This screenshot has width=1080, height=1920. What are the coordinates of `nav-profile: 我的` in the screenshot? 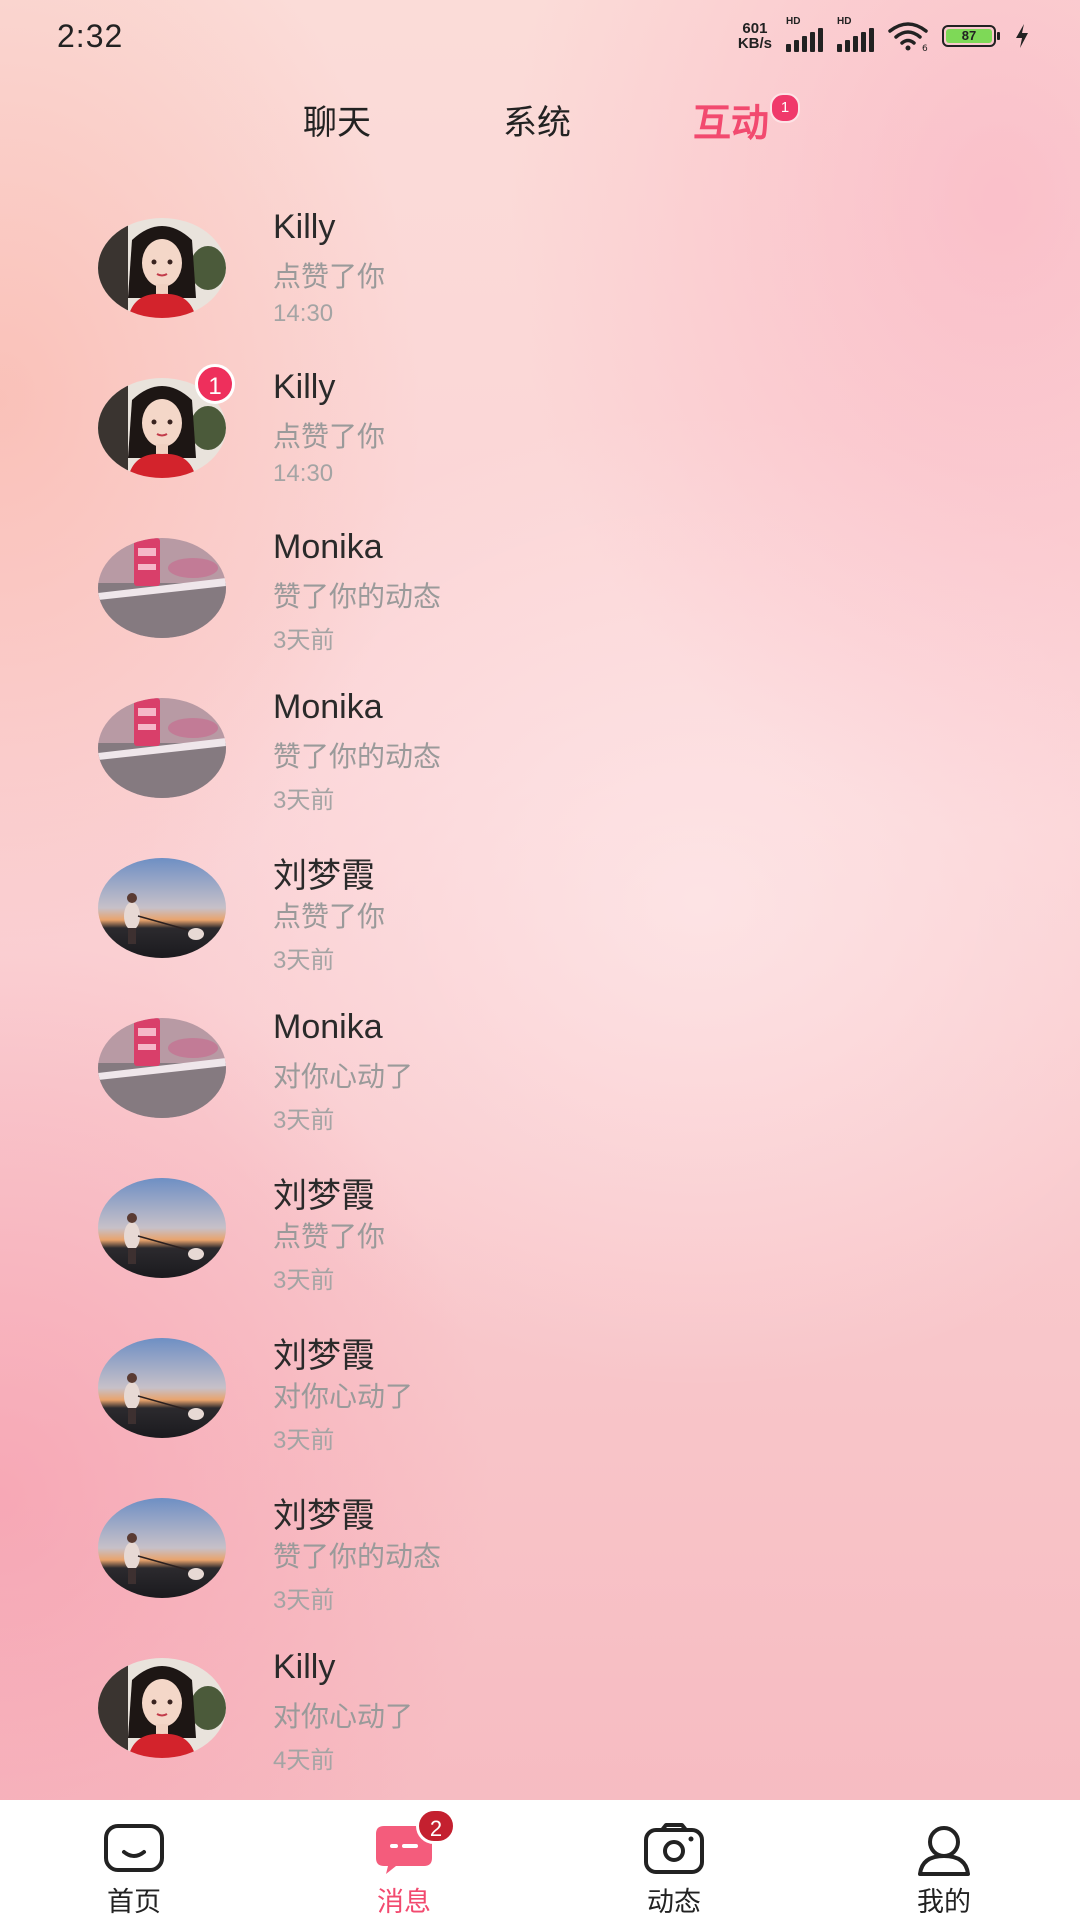 It's located at (944, 1870).